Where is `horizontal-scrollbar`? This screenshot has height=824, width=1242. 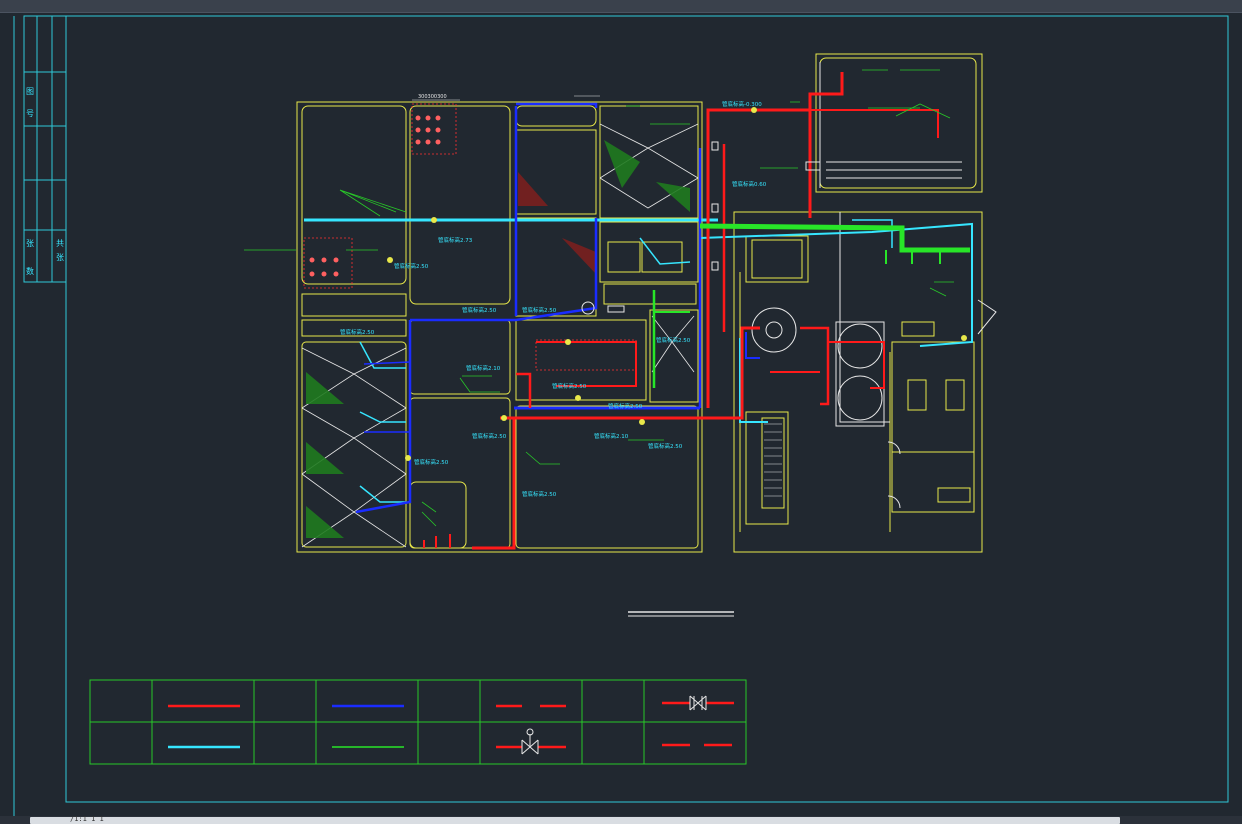 horizontal-scrollbar is located at coordinates (575, 820).